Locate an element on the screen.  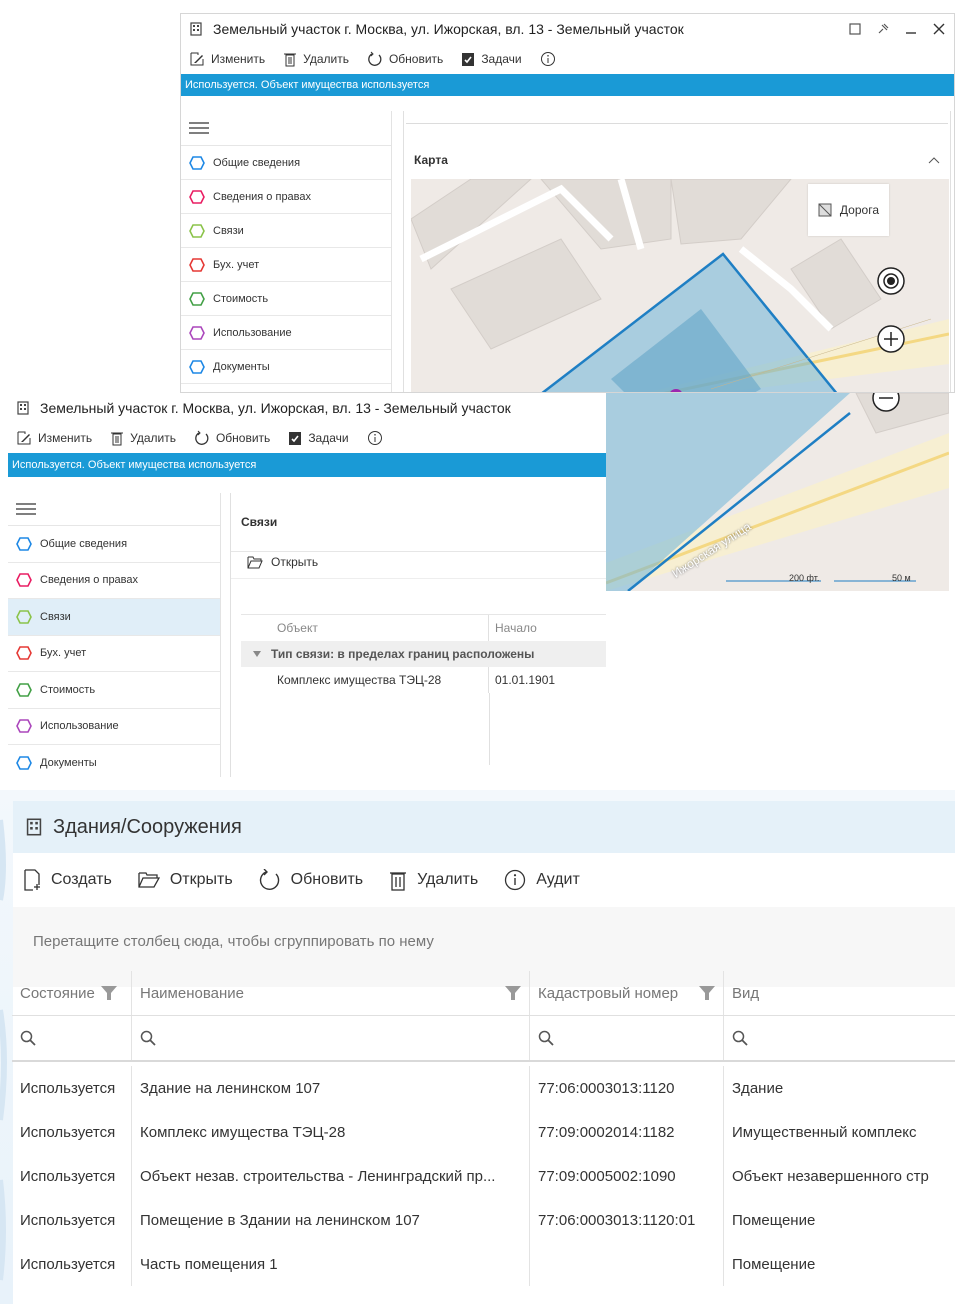
cell-kind-text: Здание is located at coordinates (758, 1088).